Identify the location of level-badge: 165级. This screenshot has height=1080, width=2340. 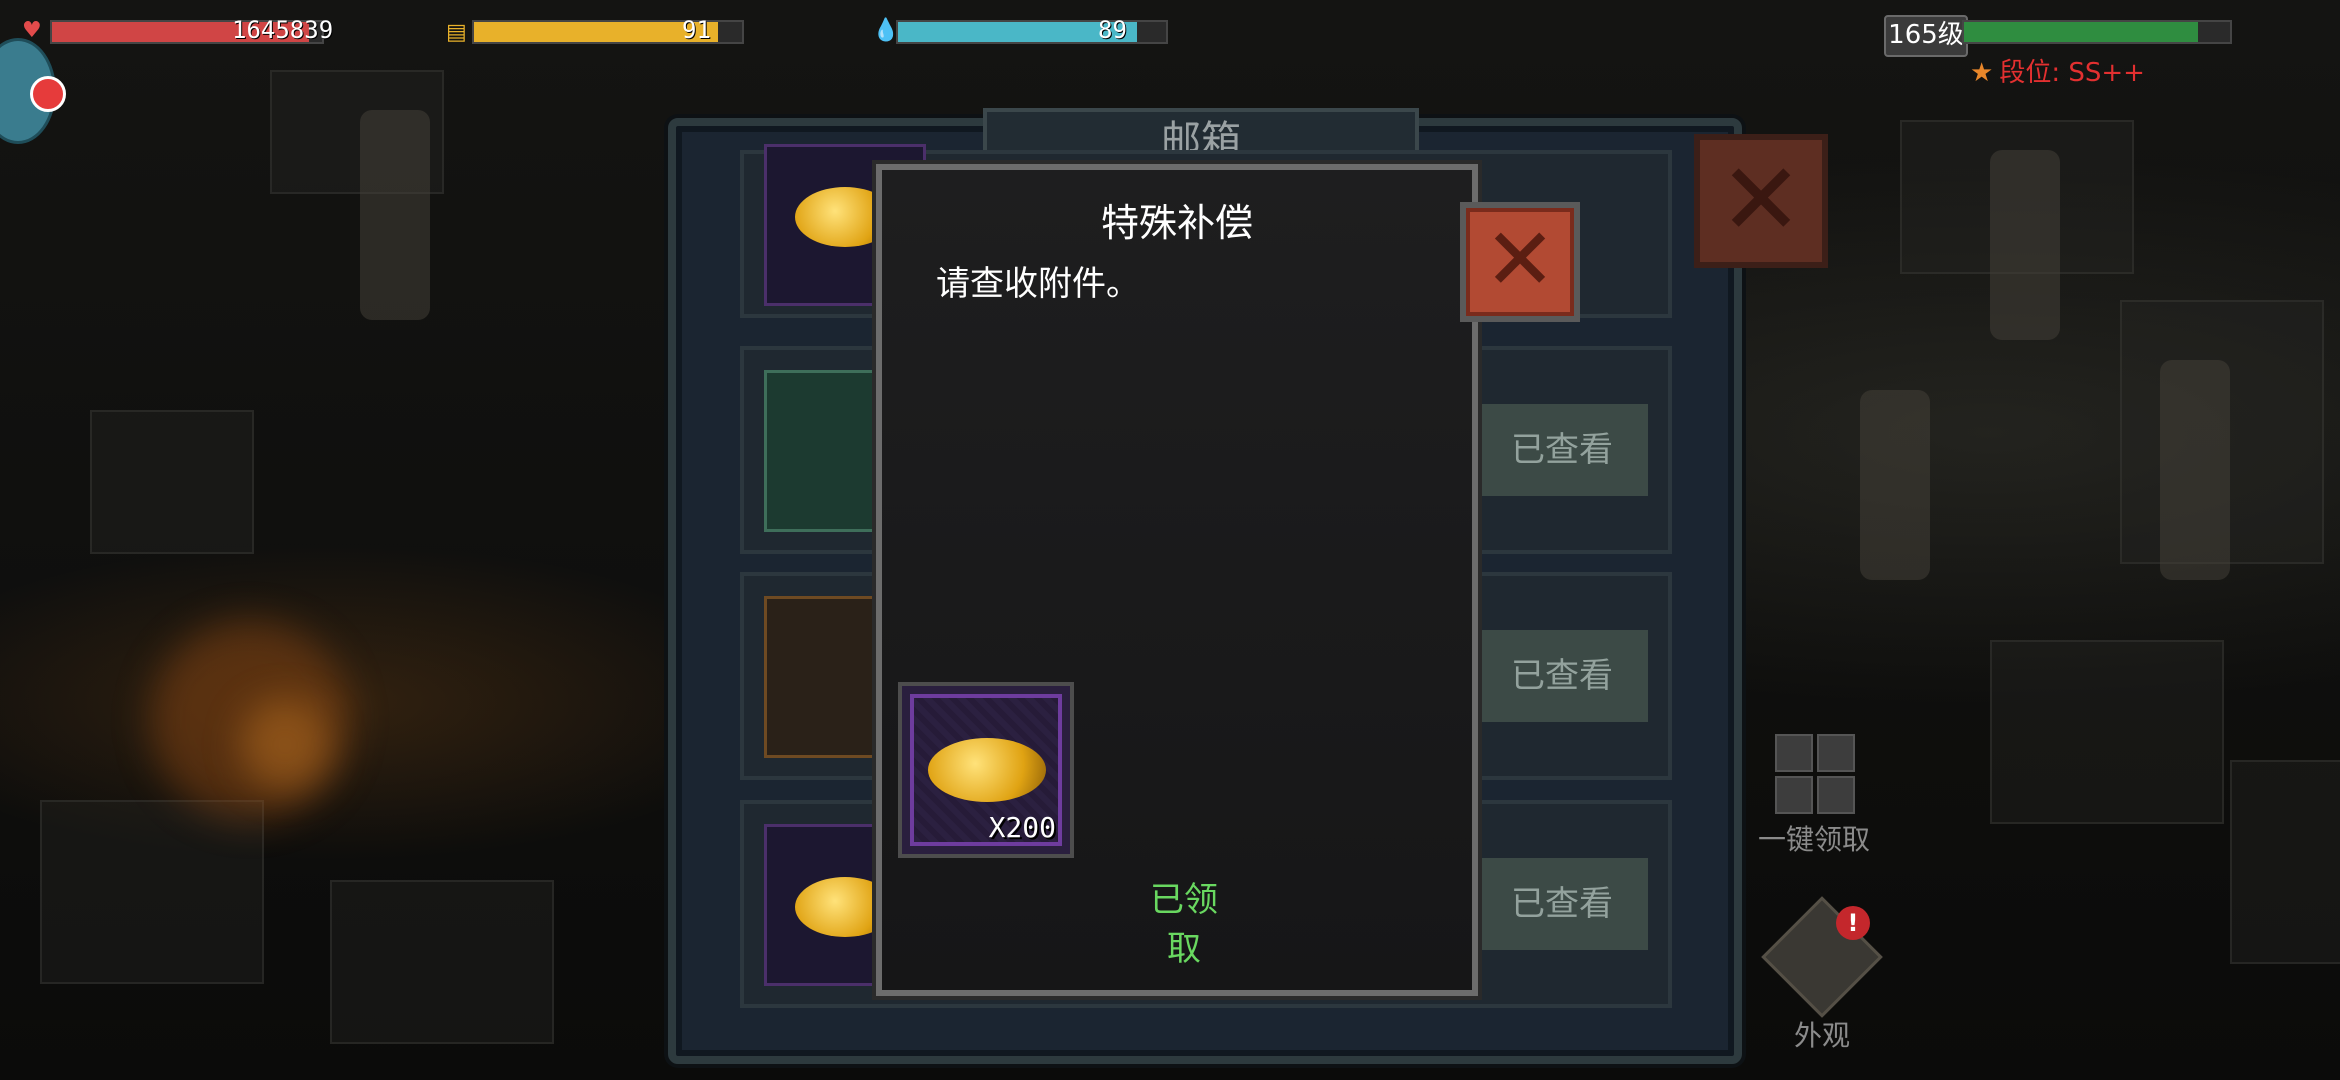
(1926, 36).